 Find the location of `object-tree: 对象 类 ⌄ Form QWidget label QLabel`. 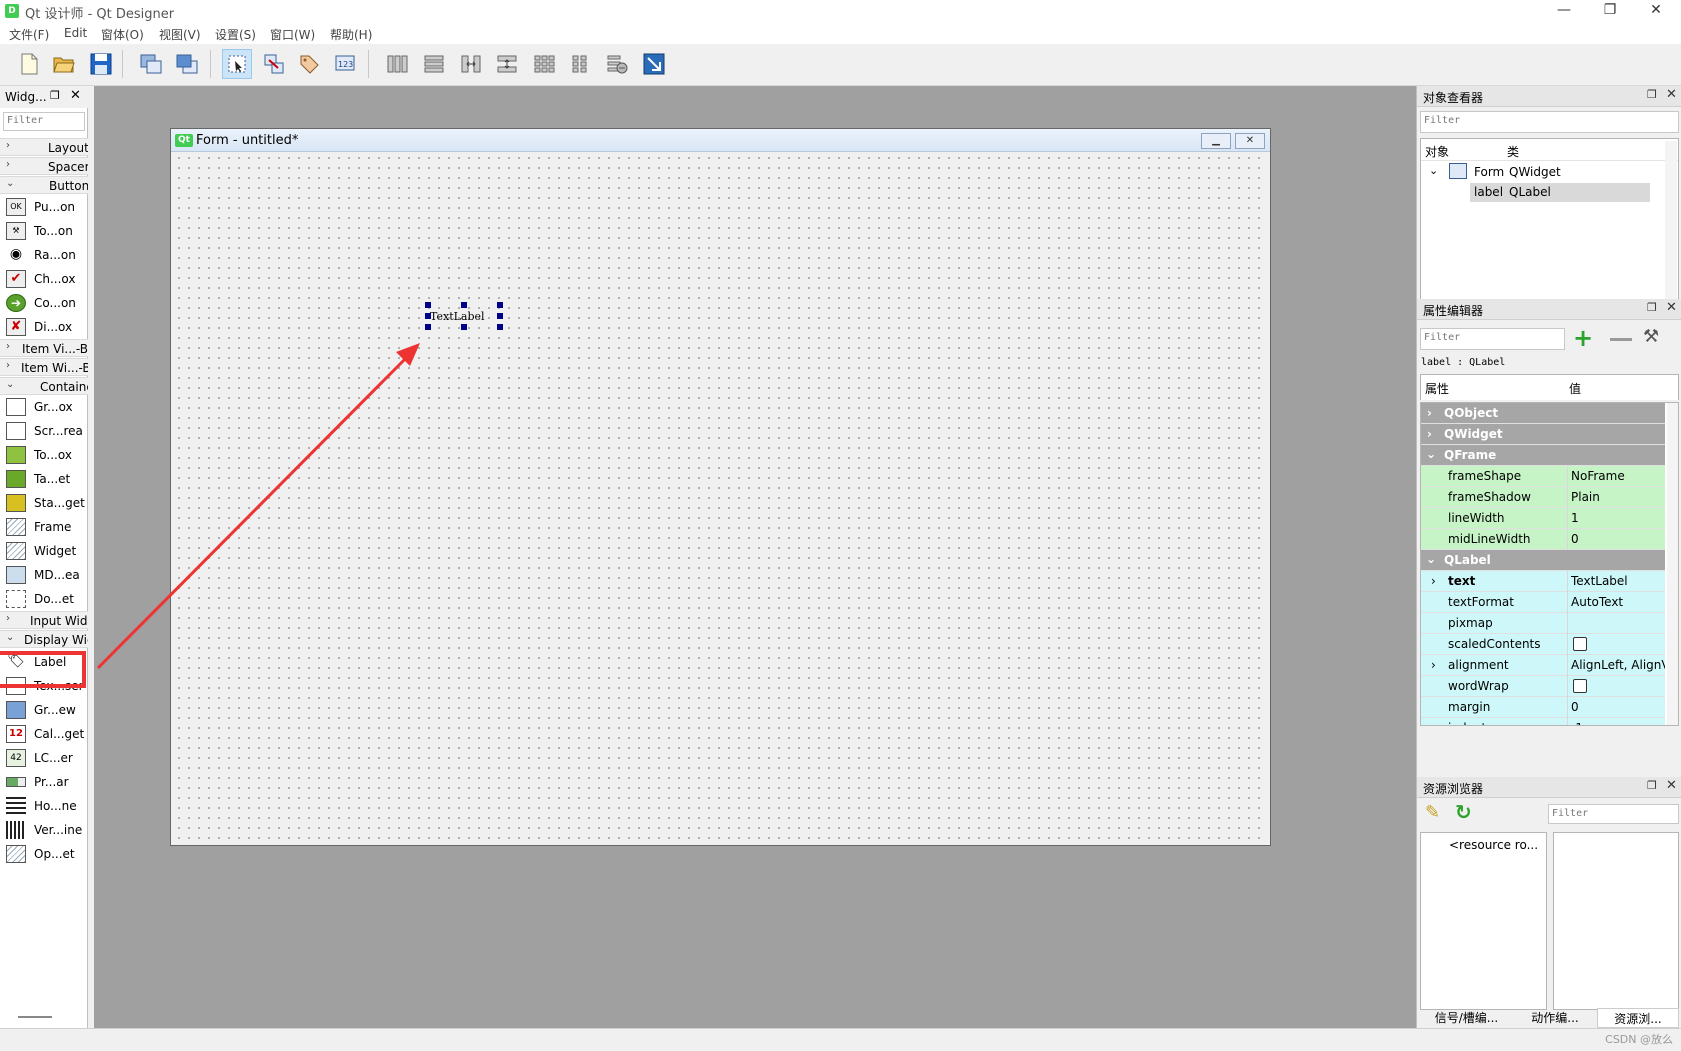

object-tree: 对象 类 ⌄ Form QWidget label QLabel is located at coordinates (1549, 223).